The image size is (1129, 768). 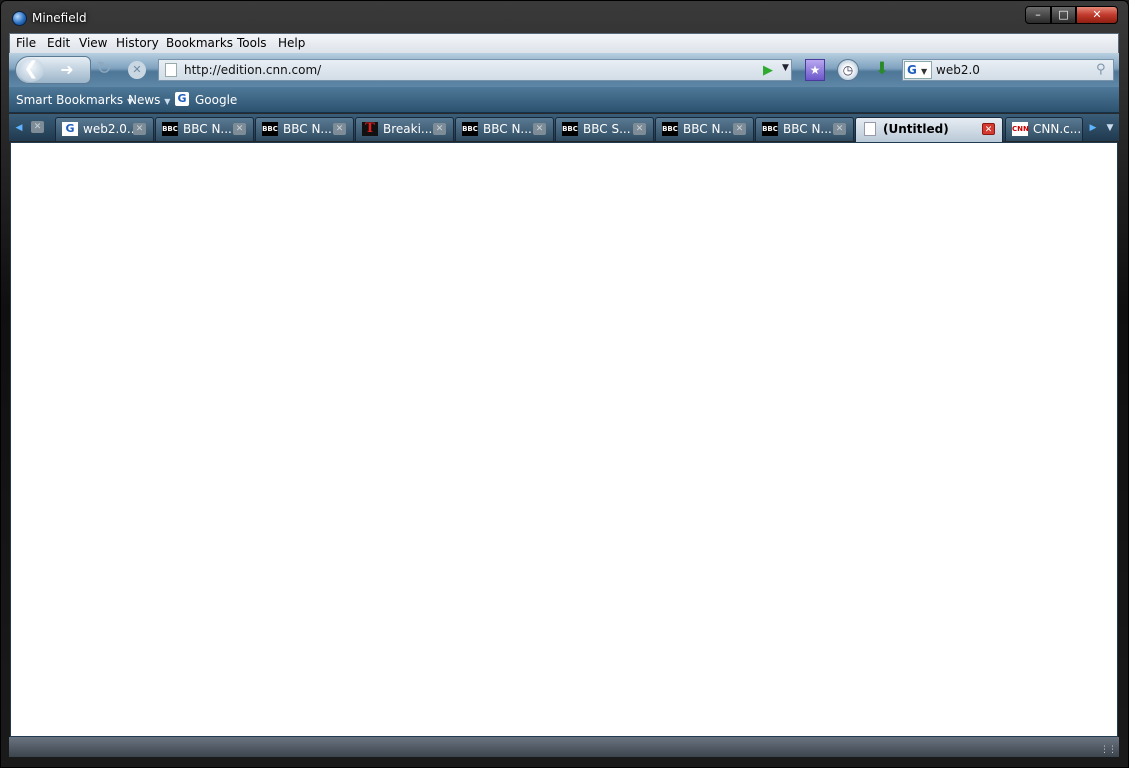 What do you see at coordinates (848, 70) in the screenshot?
I see `history-clock-icon: ◷` at bounding box center [848, 70].